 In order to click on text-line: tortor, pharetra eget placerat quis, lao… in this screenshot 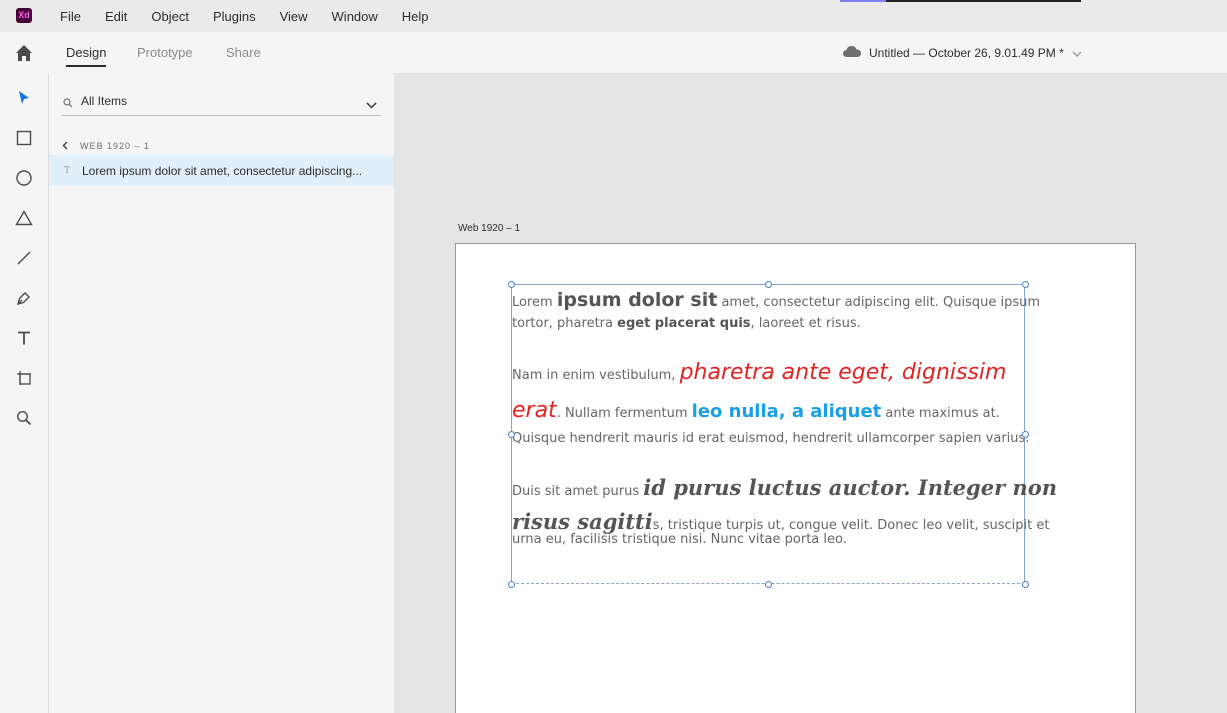, I will do `click(686, 323)`.